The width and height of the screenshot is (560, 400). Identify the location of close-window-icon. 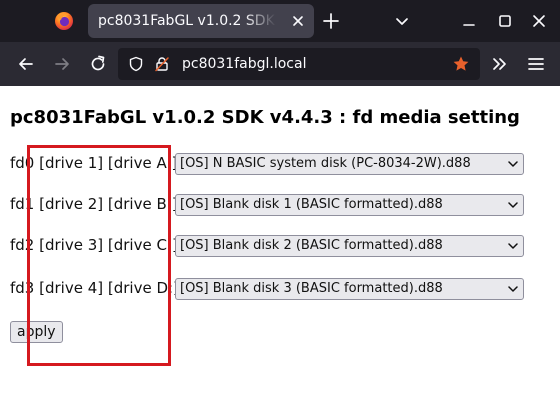
(539, 21).